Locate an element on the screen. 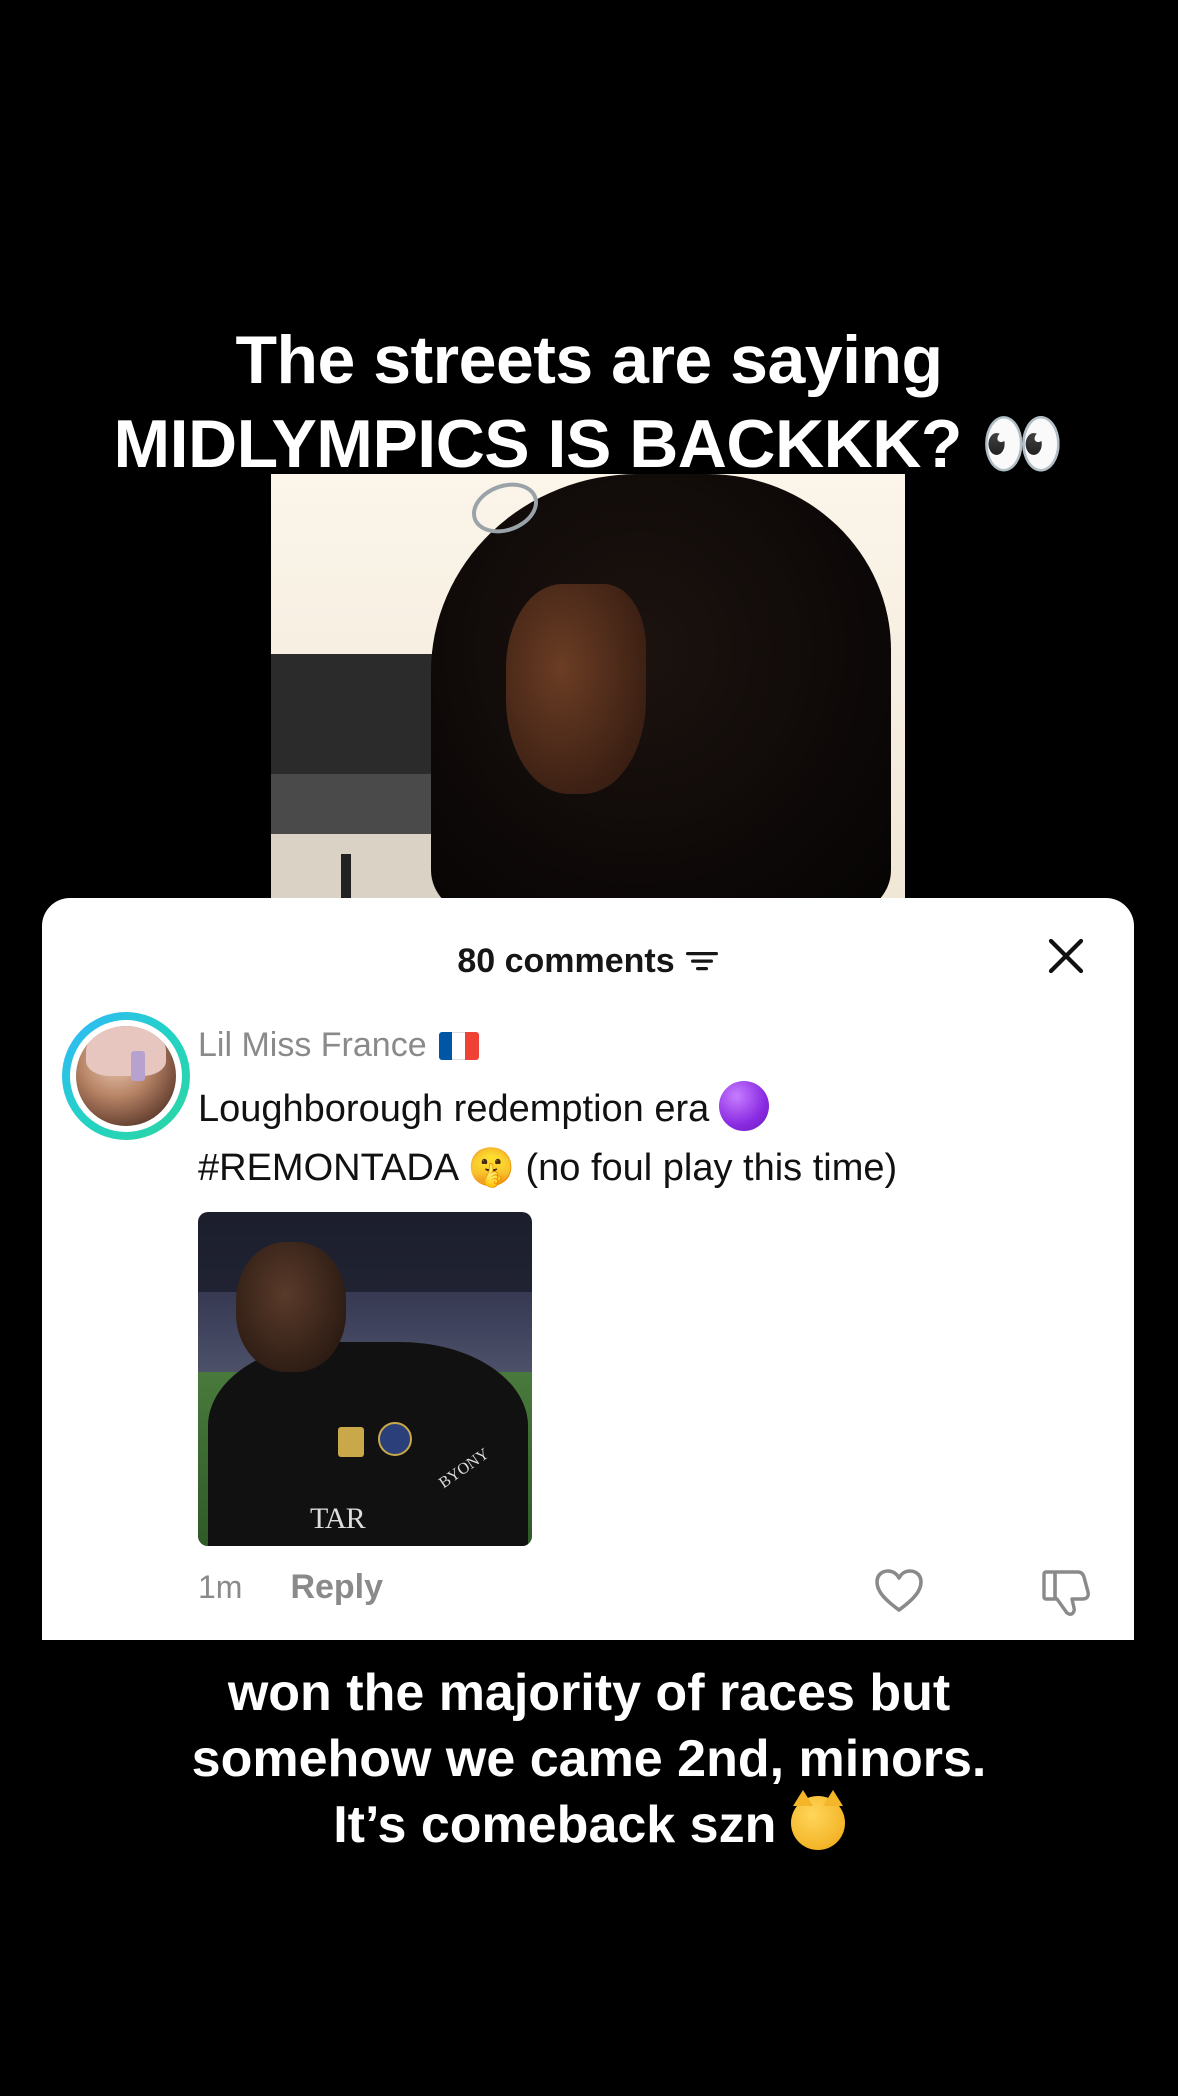 The width and height of the screenshot is (1178, 2096). filter-icon is located at coordinates (702, 961).